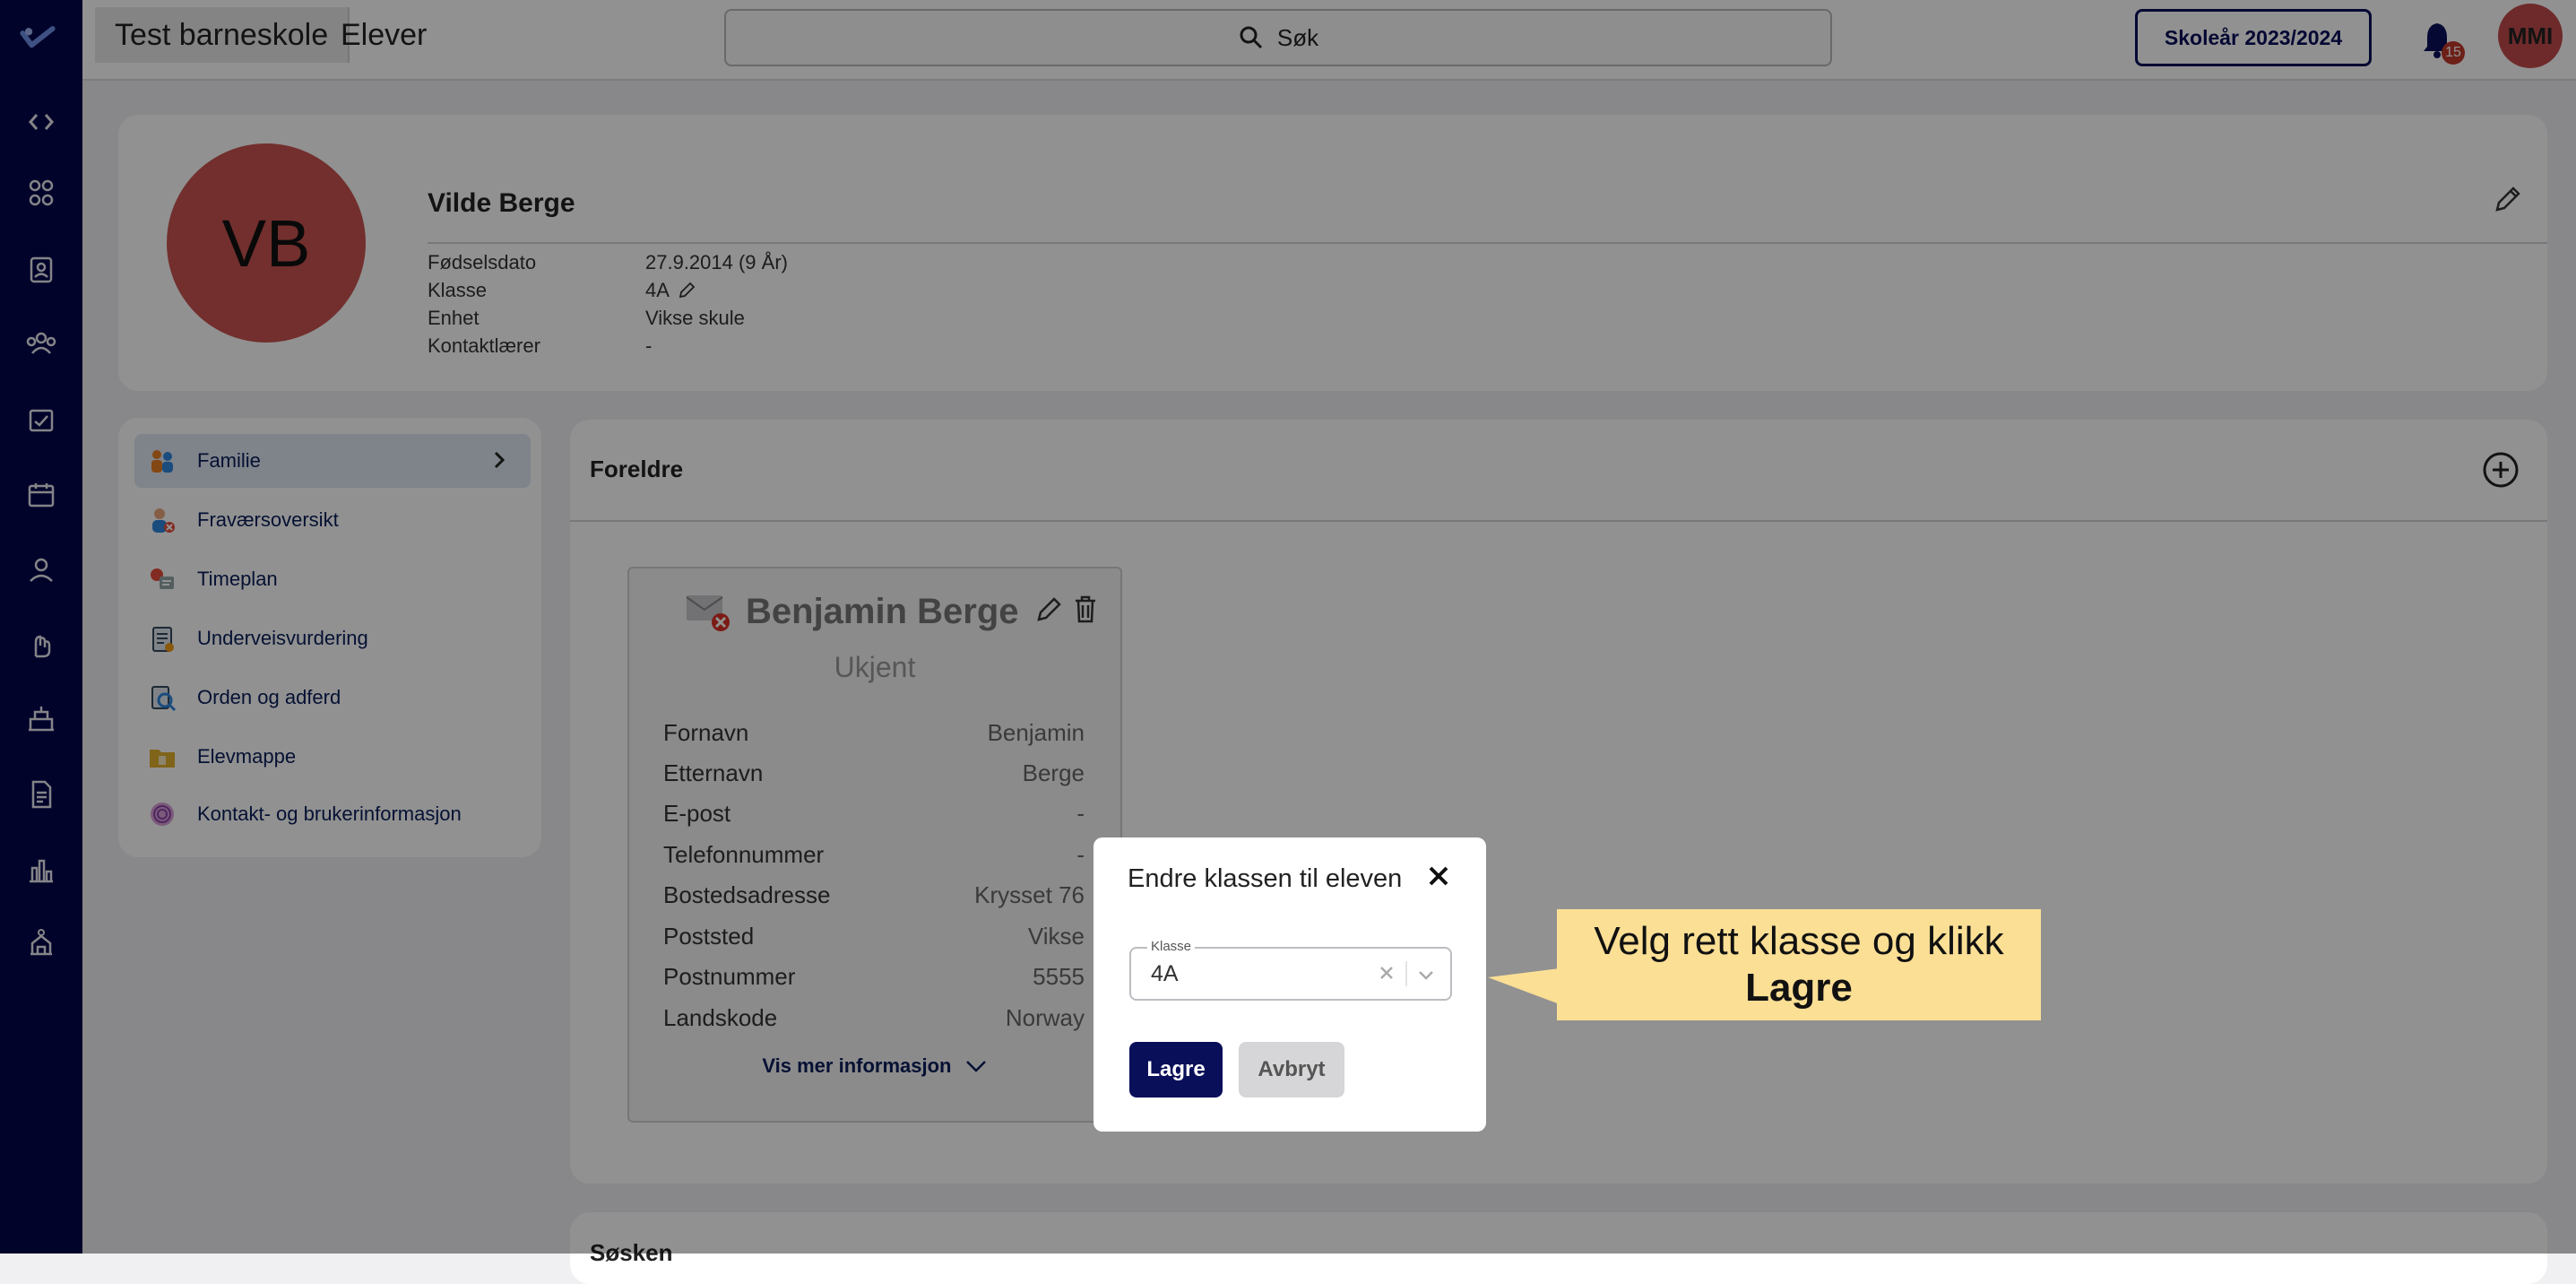 The image size is (2576, 1284). What do you see at coordinates (1176, 1069) in the screenshot?
I see `save-button: Lagre` at bounding box center [1176, 1069].